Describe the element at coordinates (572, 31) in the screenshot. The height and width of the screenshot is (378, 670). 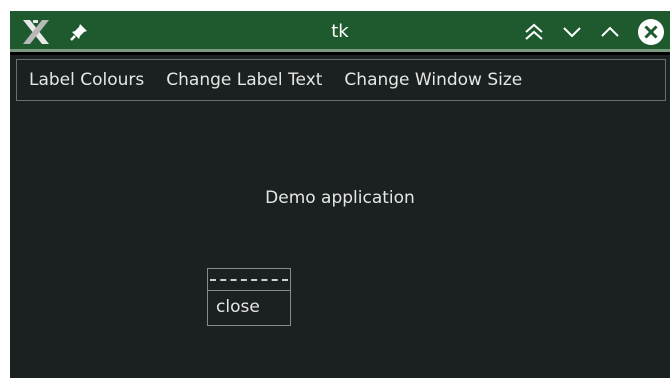
I see `minimize-icon` at that location.